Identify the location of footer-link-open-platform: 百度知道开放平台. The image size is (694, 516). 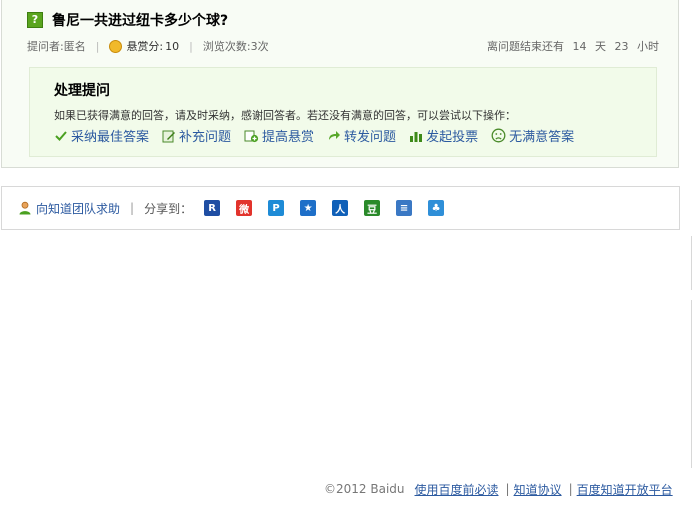
(625, 489).